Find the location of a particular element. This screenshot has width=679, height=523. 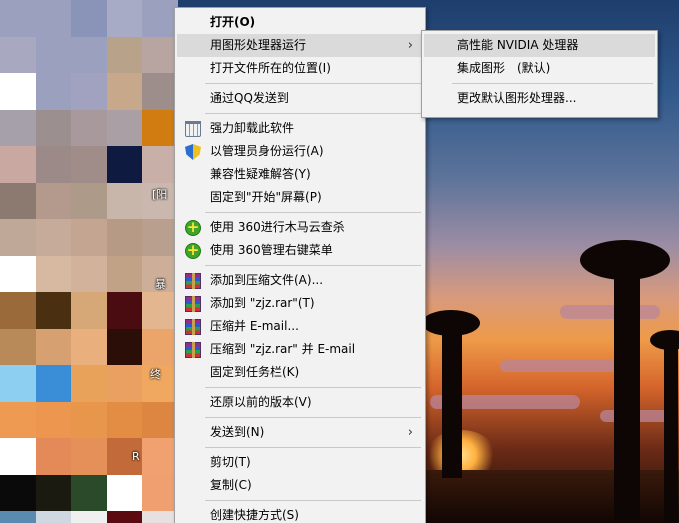

menu-item-open: 打开(O) is located at coordinates (300, 22).